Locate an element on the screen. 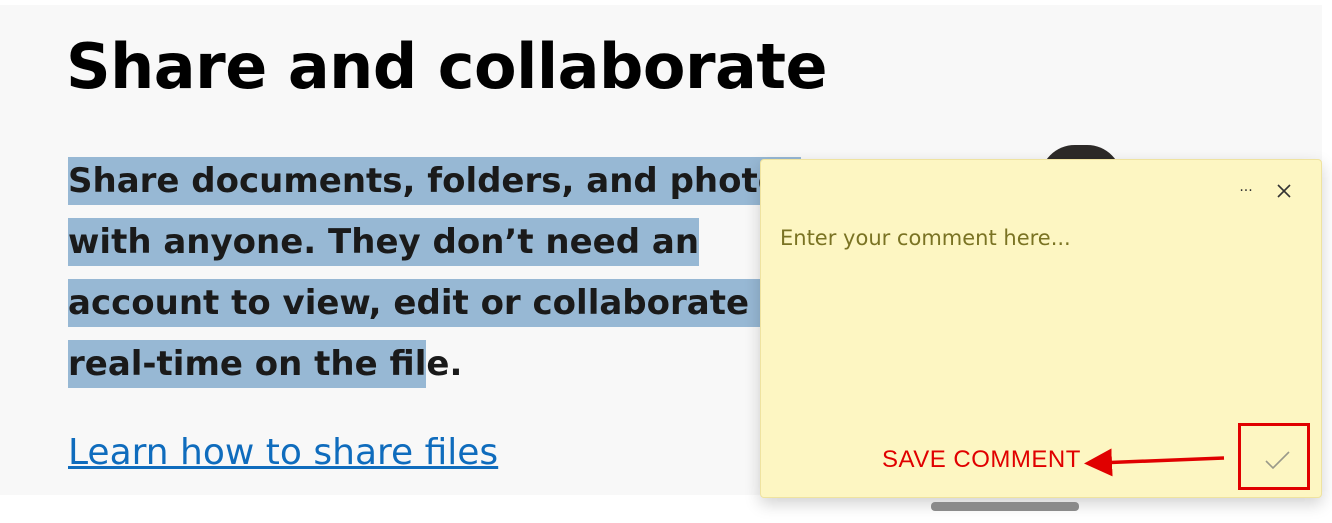 This screenshot has height=523, width=1332. annotation-arrow is located at coordinates (1187, 462).